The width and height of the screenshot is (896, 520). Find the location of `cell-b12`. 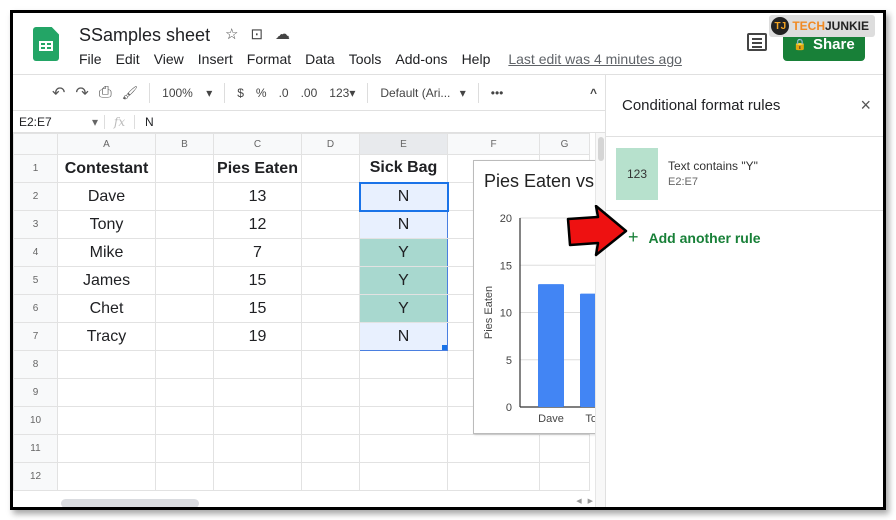

cell-b12 is located at coordinates (184, 476).